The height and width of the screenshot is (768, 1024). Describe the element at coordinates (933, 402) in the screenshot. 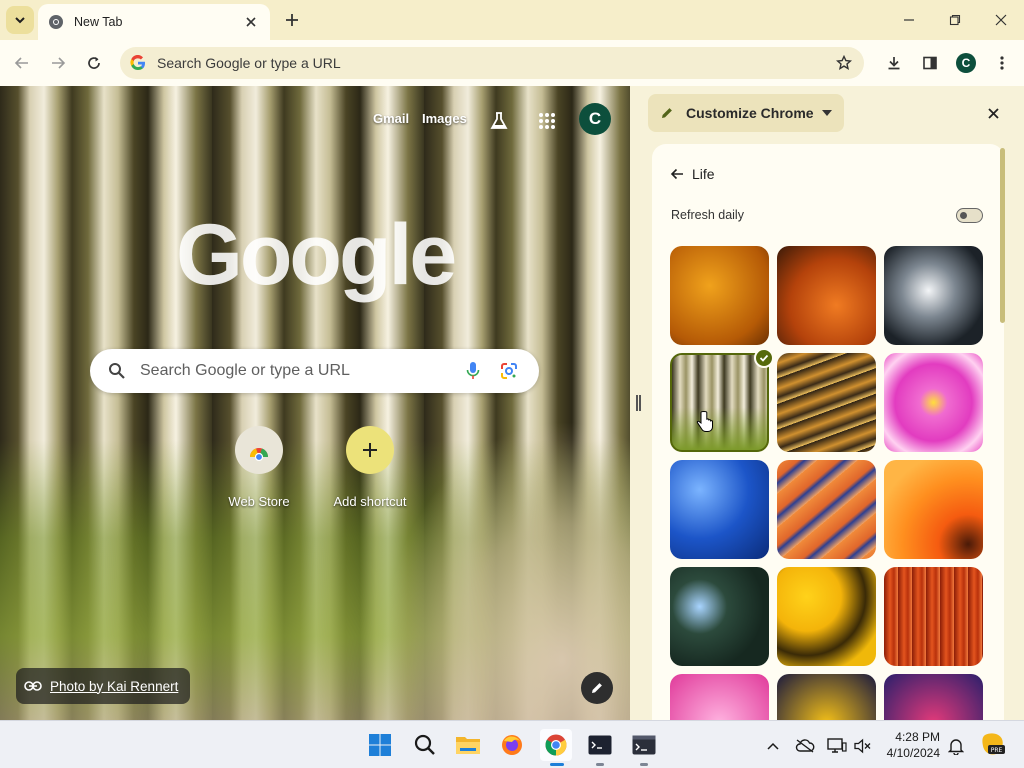

I see `background-tile-pink-dahlia` at that location.